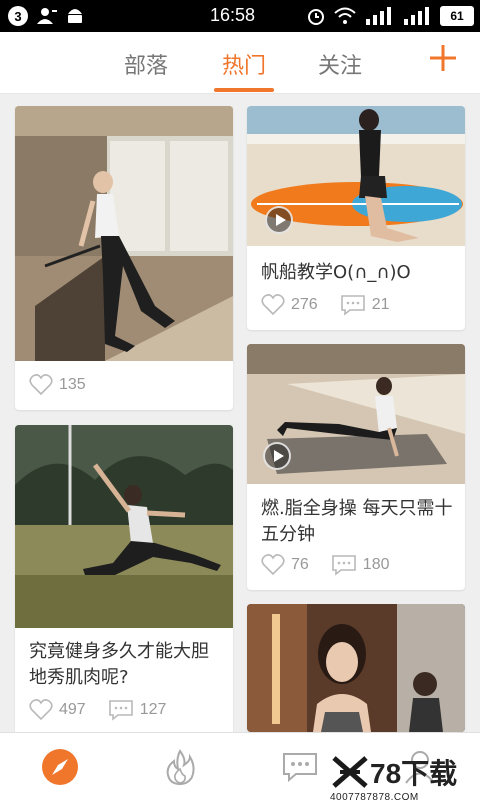 The image size is (480, 800). What do you see at coordinates (357, 508) in the screenshot?
I see `post-title-line-1: 燃.脂全身操 每天只需十` at bounding box center [357, 508].